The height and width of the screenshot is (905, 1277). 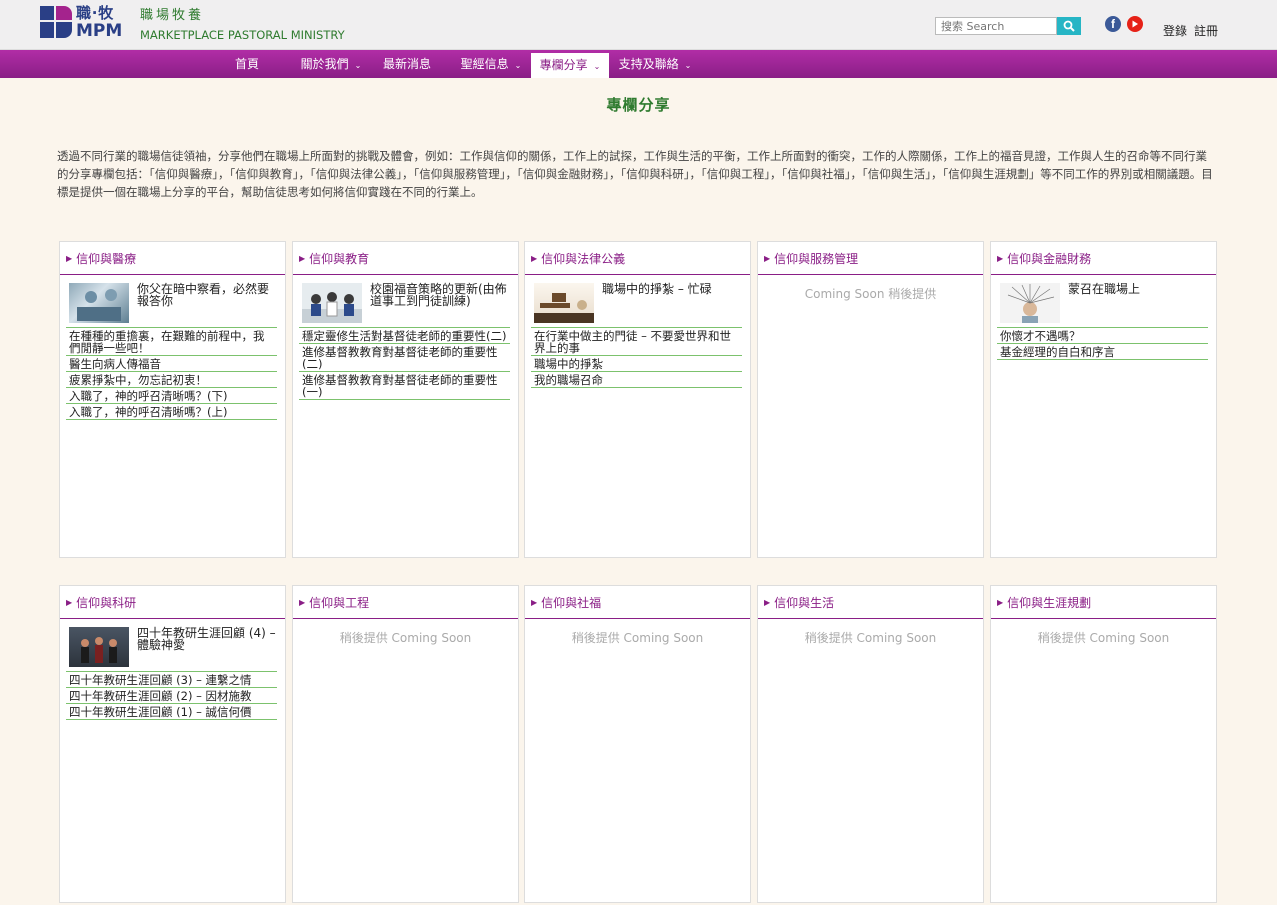 I want to click on article-link: 基金經理的自白和序言, so click(x=1102, y=352).